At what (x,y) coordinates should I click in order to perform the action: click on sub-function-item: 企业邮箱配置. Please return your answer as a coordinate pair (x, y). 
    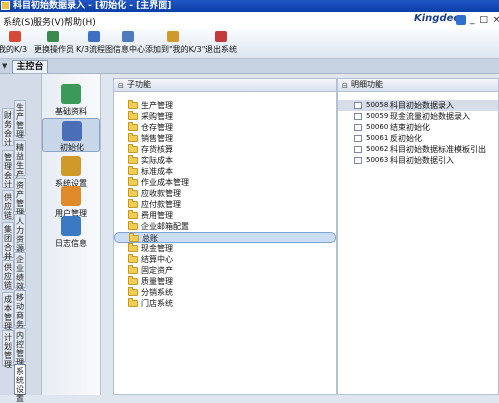
    Looking at the image, I should click on (225, 226).